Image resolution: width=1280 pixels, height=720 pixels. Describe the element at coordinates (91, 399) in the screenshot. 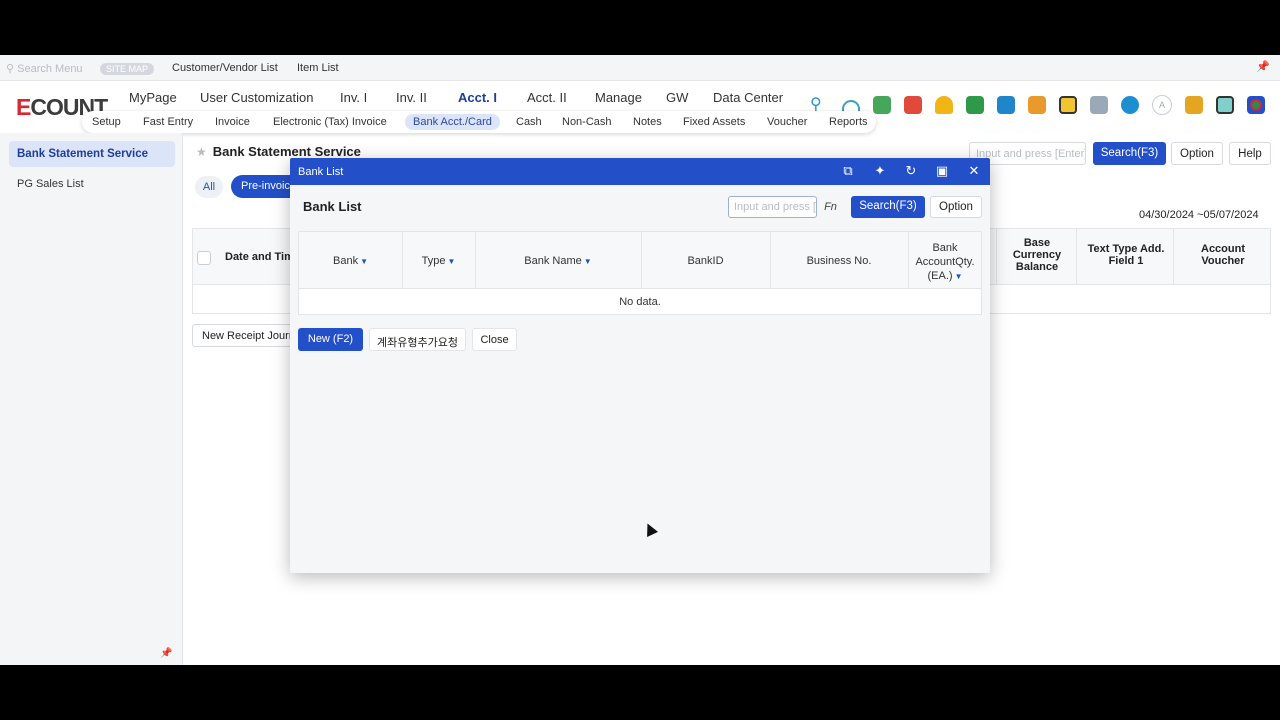

I see `sidebar: Bank Statement Service PG Sales List 📌` at that location.